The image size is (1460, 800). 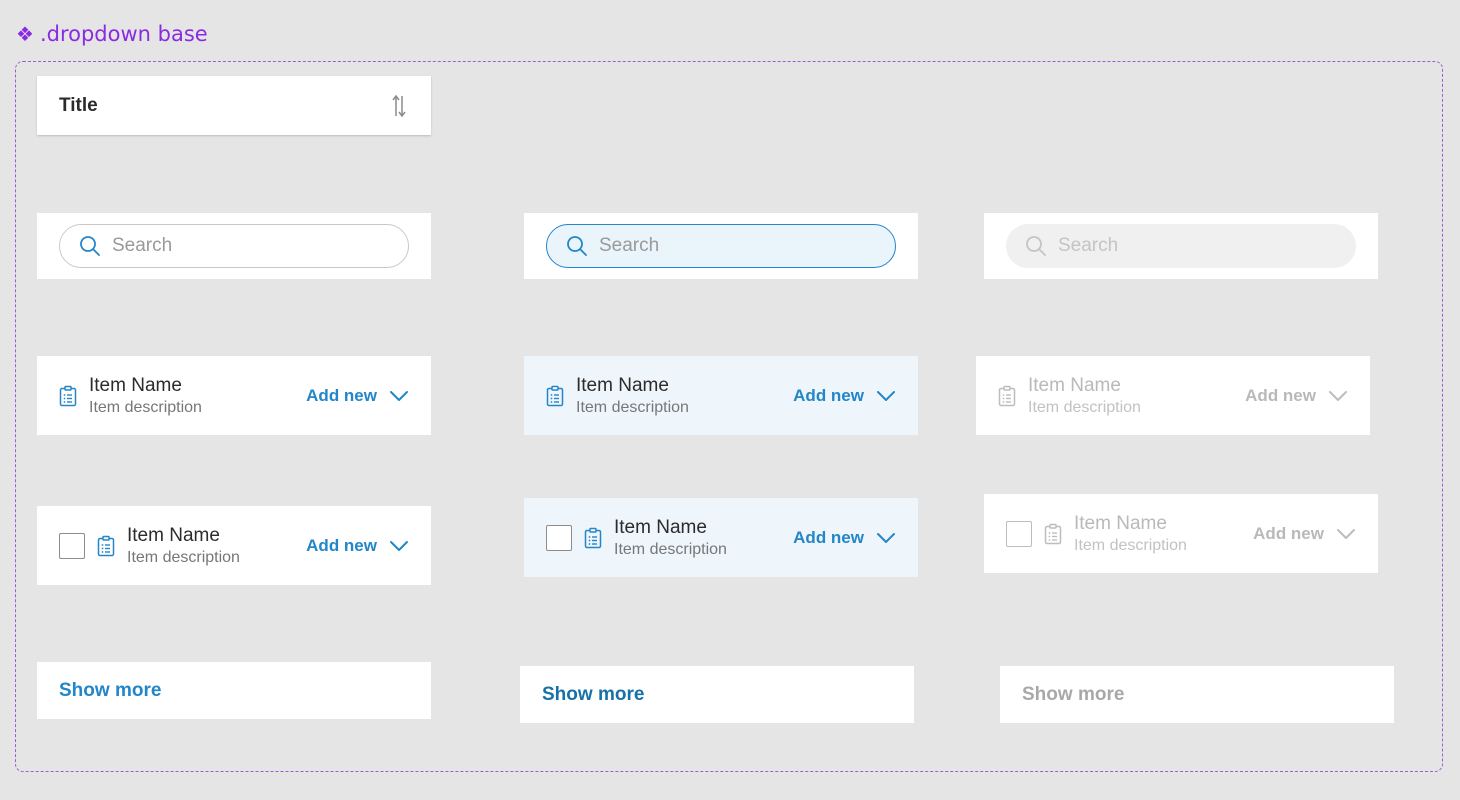 I want to click on search-row-disabled: Search, so click(x=1181, y=246).